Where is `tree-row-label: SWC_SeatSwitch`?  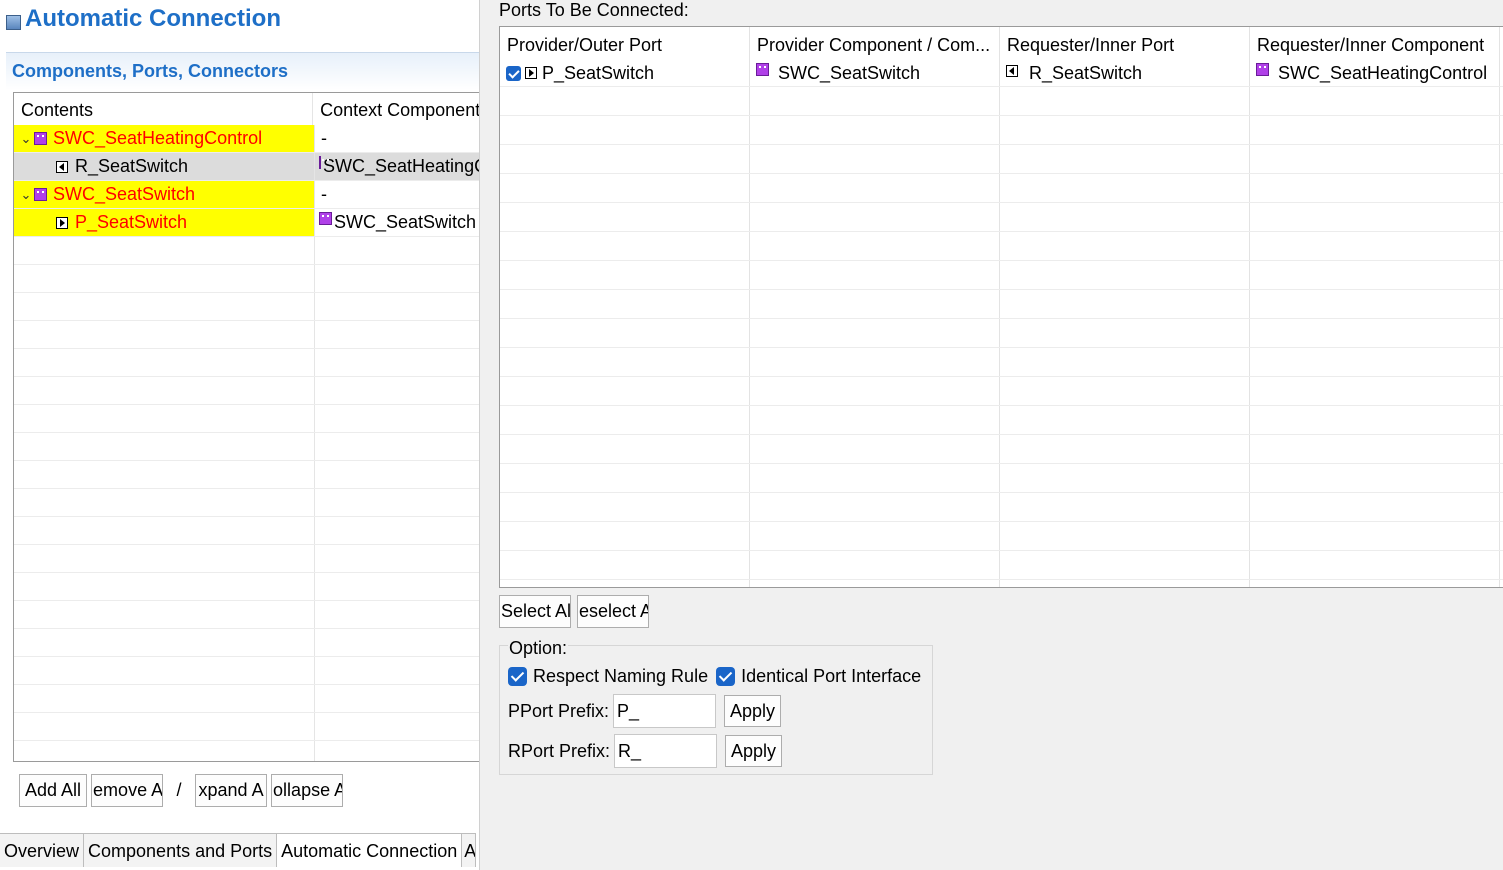 tree-row-label: SWC_SeatSwitch is located at coordinates (124, 194).